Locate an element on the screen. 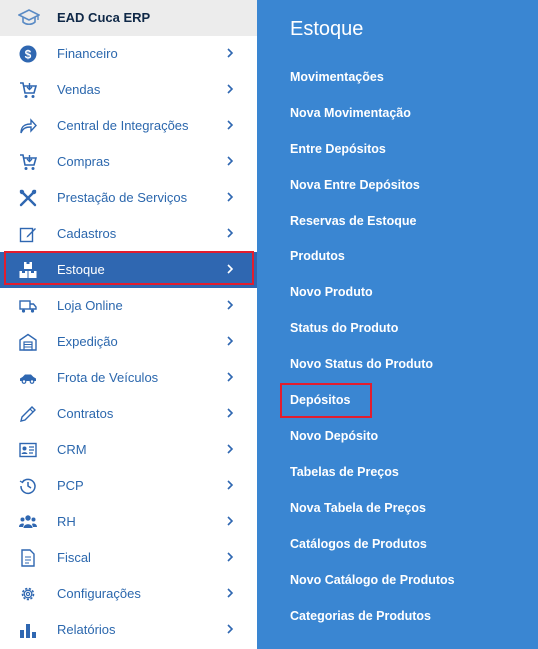  pencil-icon is located at coordinates (28, 414).